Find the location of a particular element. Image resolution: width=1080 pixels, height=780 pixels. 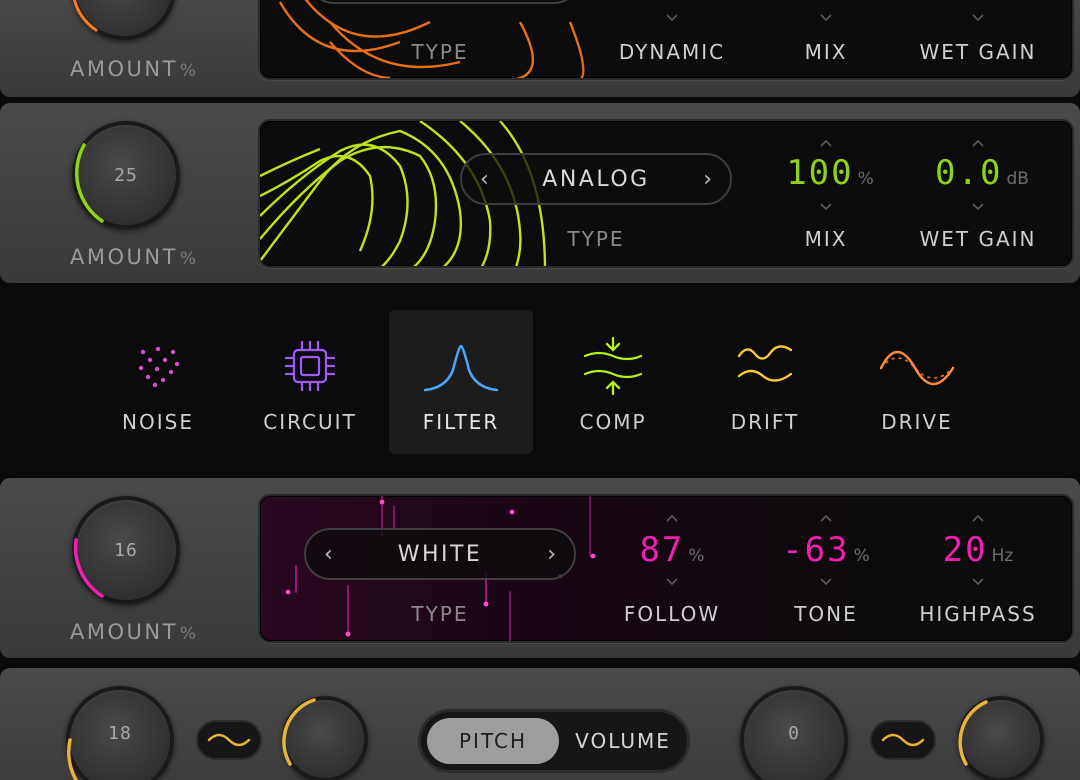

analog-mix-label: MIX is located at coordinates (826, 239).